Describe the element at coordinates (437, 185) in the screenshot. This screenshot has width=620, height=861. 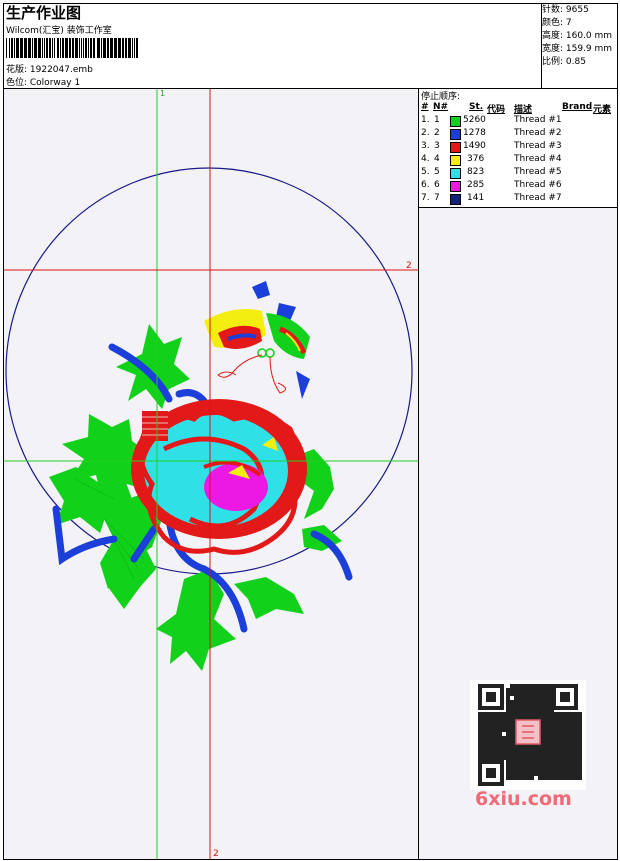
I see `row-needle: 6` at that location.